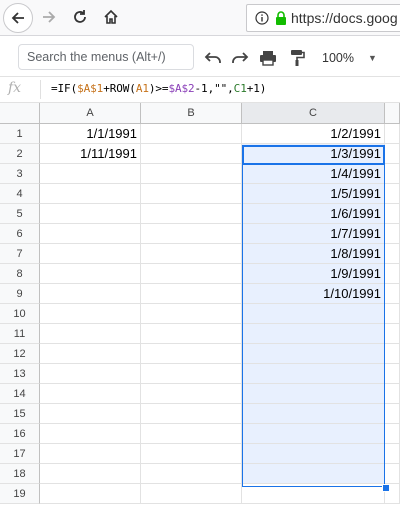 This screenshot has height=507, width=400. What do you see at coordinates (313, 434) in the screenshot?
I see `cell-c16` at bounding box center [313, 434].